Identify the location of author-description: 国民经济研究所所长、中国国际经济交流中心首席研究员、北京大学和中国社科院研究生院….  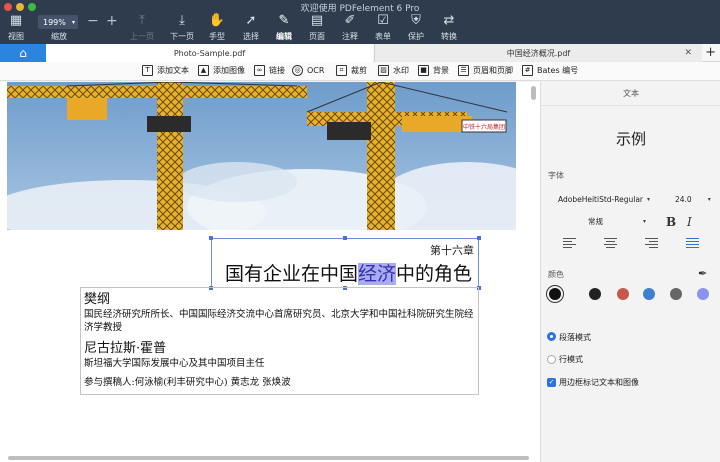
(279, 321).